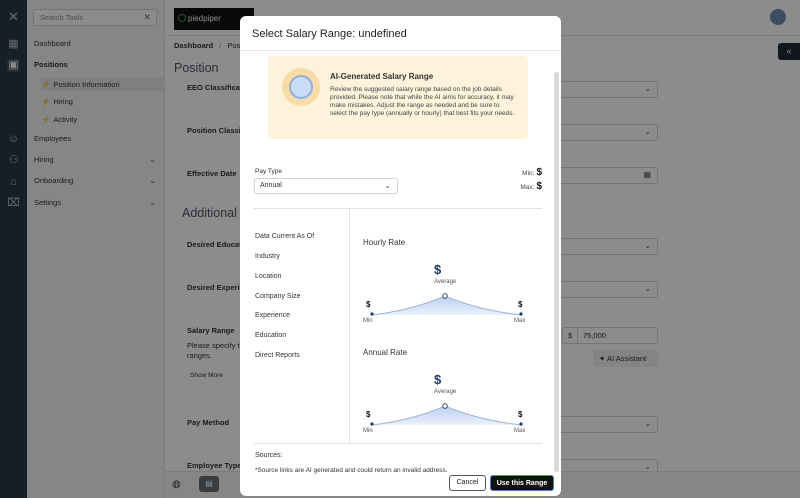 The height and width of the screenshot is (498, 800). What do you see at coordinates (278, 296) in the screenshot?
I see `criteria-company-size: Company Size` at bounding box center [278, 296].